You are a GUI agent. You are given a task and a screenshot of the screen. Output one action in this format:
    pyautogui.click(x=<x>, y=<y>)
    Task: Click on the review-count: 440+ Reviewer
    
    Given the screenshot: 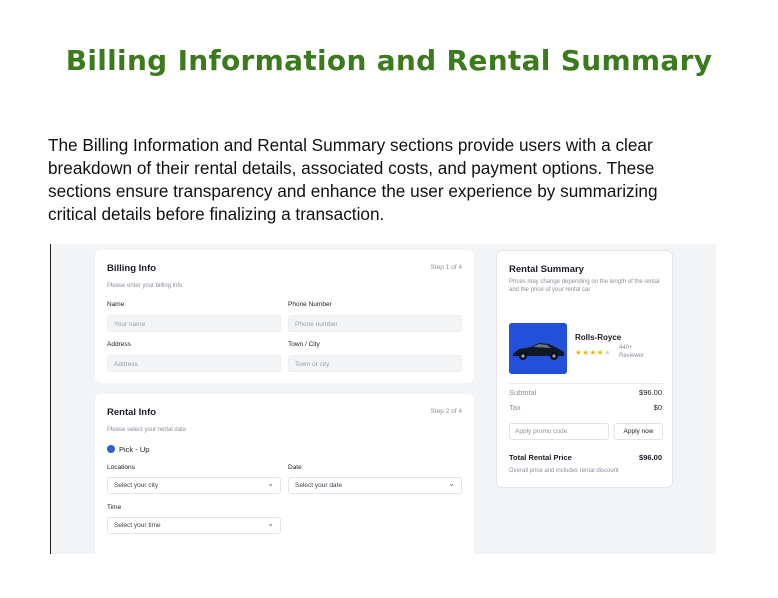 What is the action you would take?
    pyautogui.click(x=632, y=352)
    